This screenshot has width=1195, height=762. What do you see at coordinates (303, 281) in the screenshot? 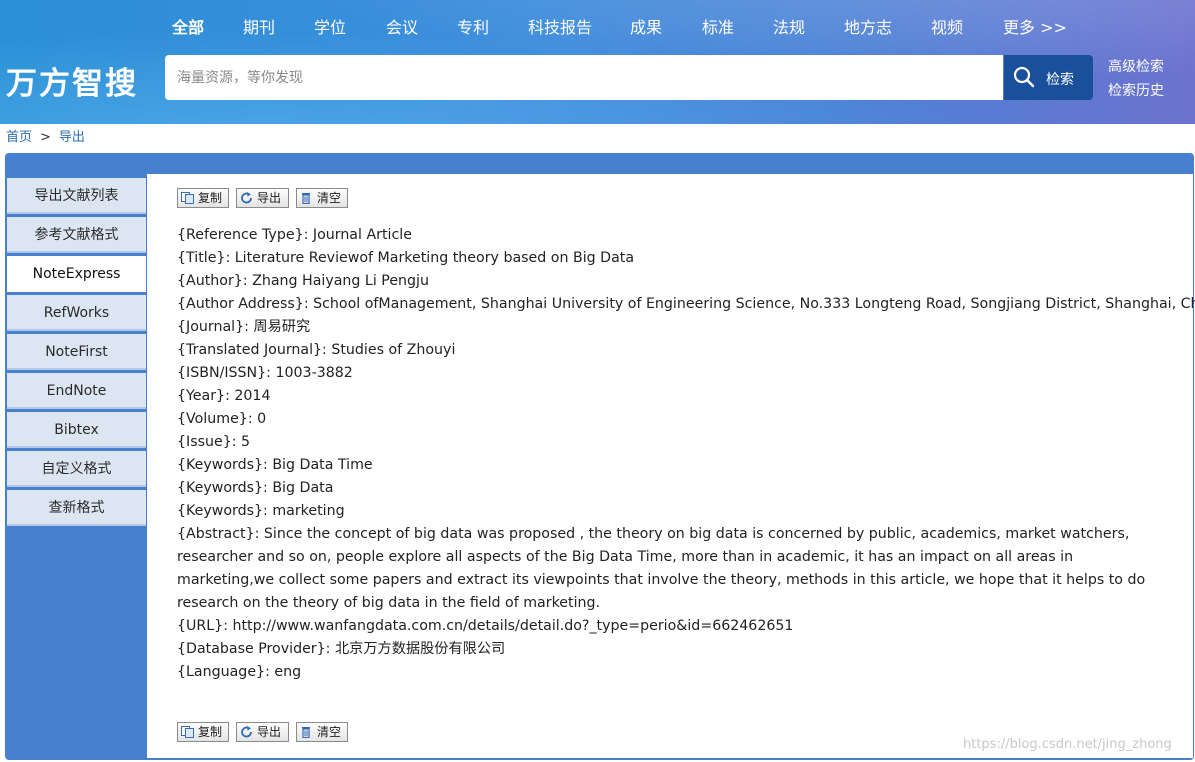
I see `field-author: {Author}: Zhang Haiyang Li Pengju` at bounding box center [303, 281].